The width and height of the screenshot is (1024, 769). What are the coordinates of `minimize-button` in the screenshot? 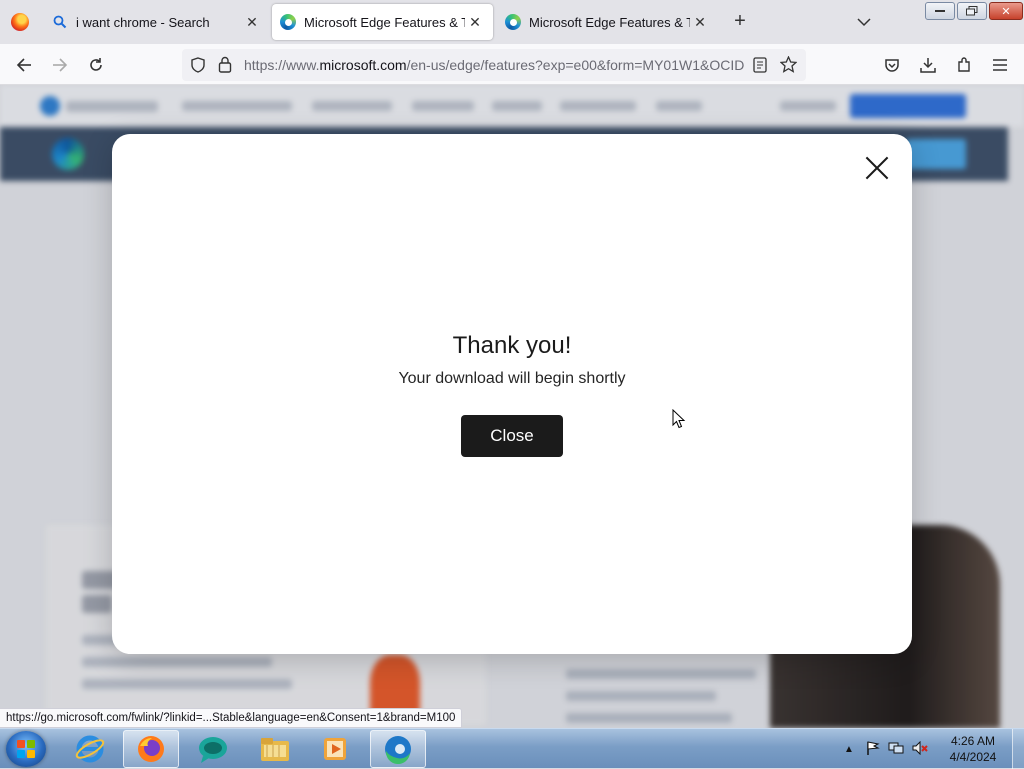 It's located at (940, 11).